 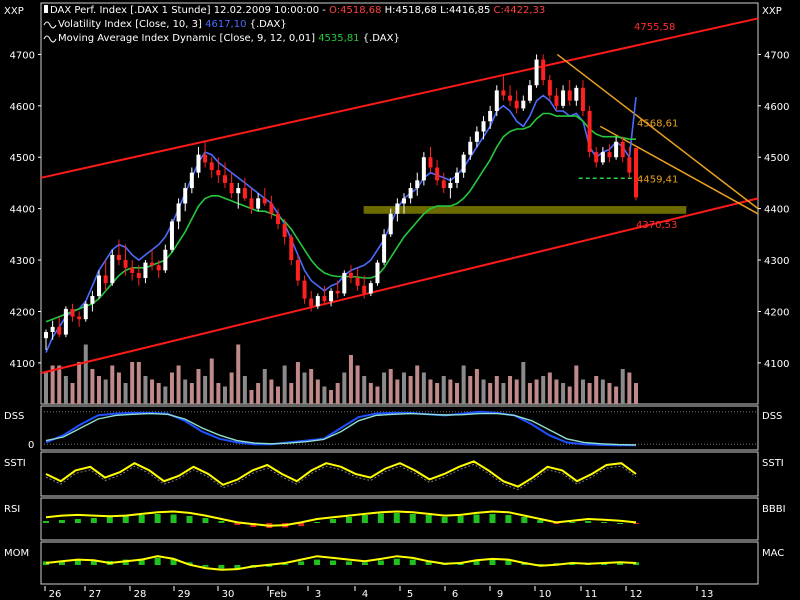 I want to click on y-tick-label: 4600, so click(x=22, y=107).